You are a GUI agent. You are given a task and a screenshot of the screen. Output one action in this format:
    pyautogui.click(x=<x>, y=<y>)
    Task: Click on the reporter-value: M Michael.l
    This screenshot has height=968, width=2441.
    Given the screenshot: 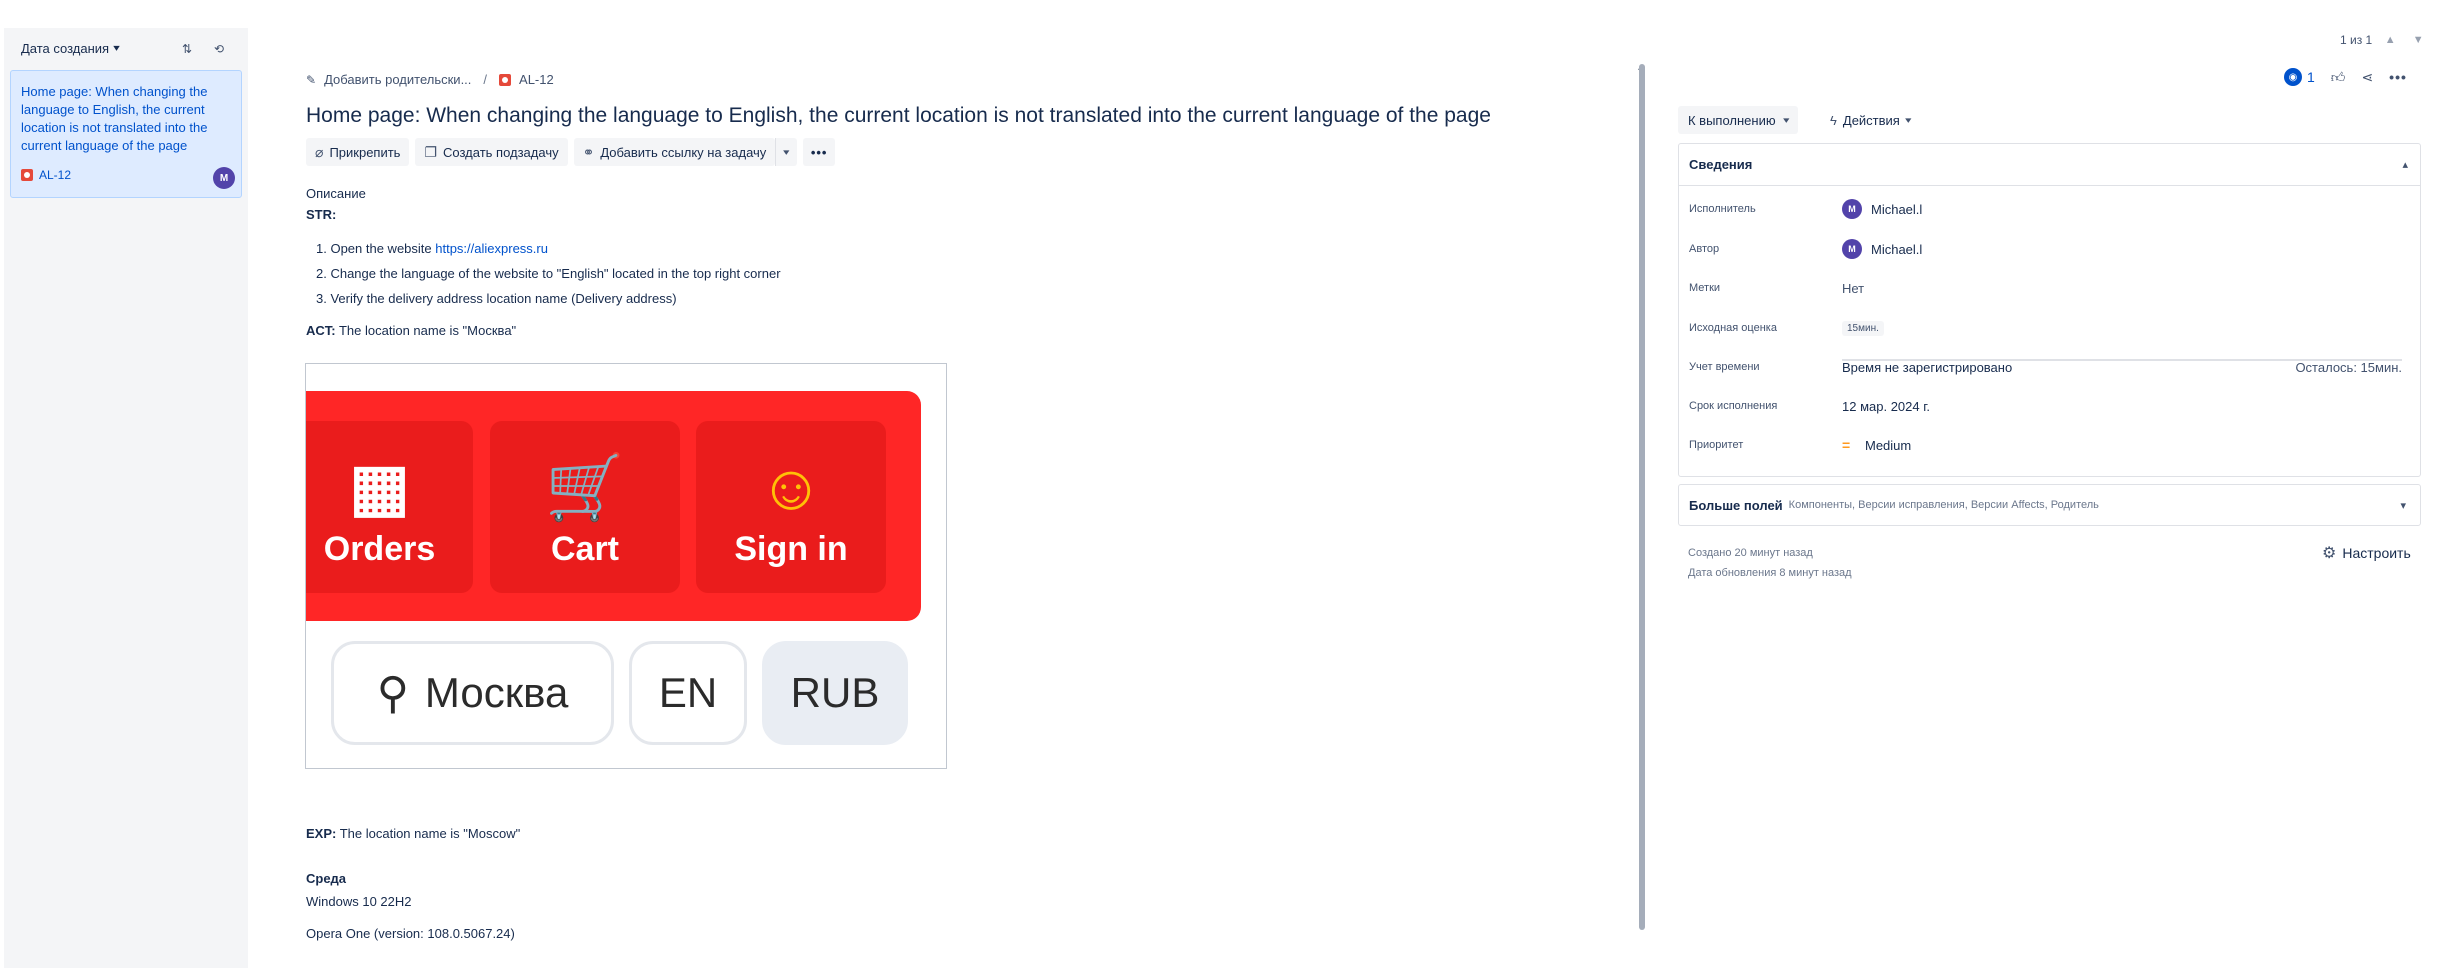 What is the action you would take?
    pyautogui.click(x=1882, y=249)
    